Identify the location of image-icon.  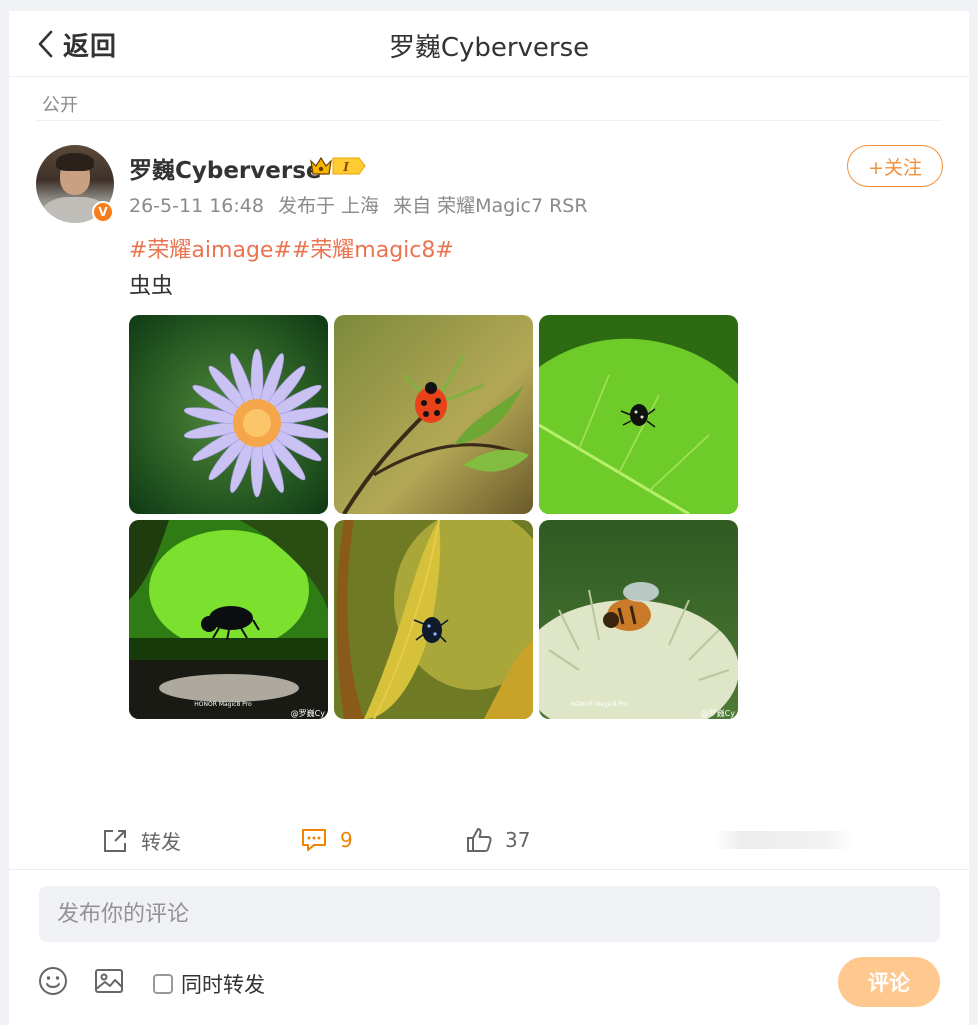
(109, 981).